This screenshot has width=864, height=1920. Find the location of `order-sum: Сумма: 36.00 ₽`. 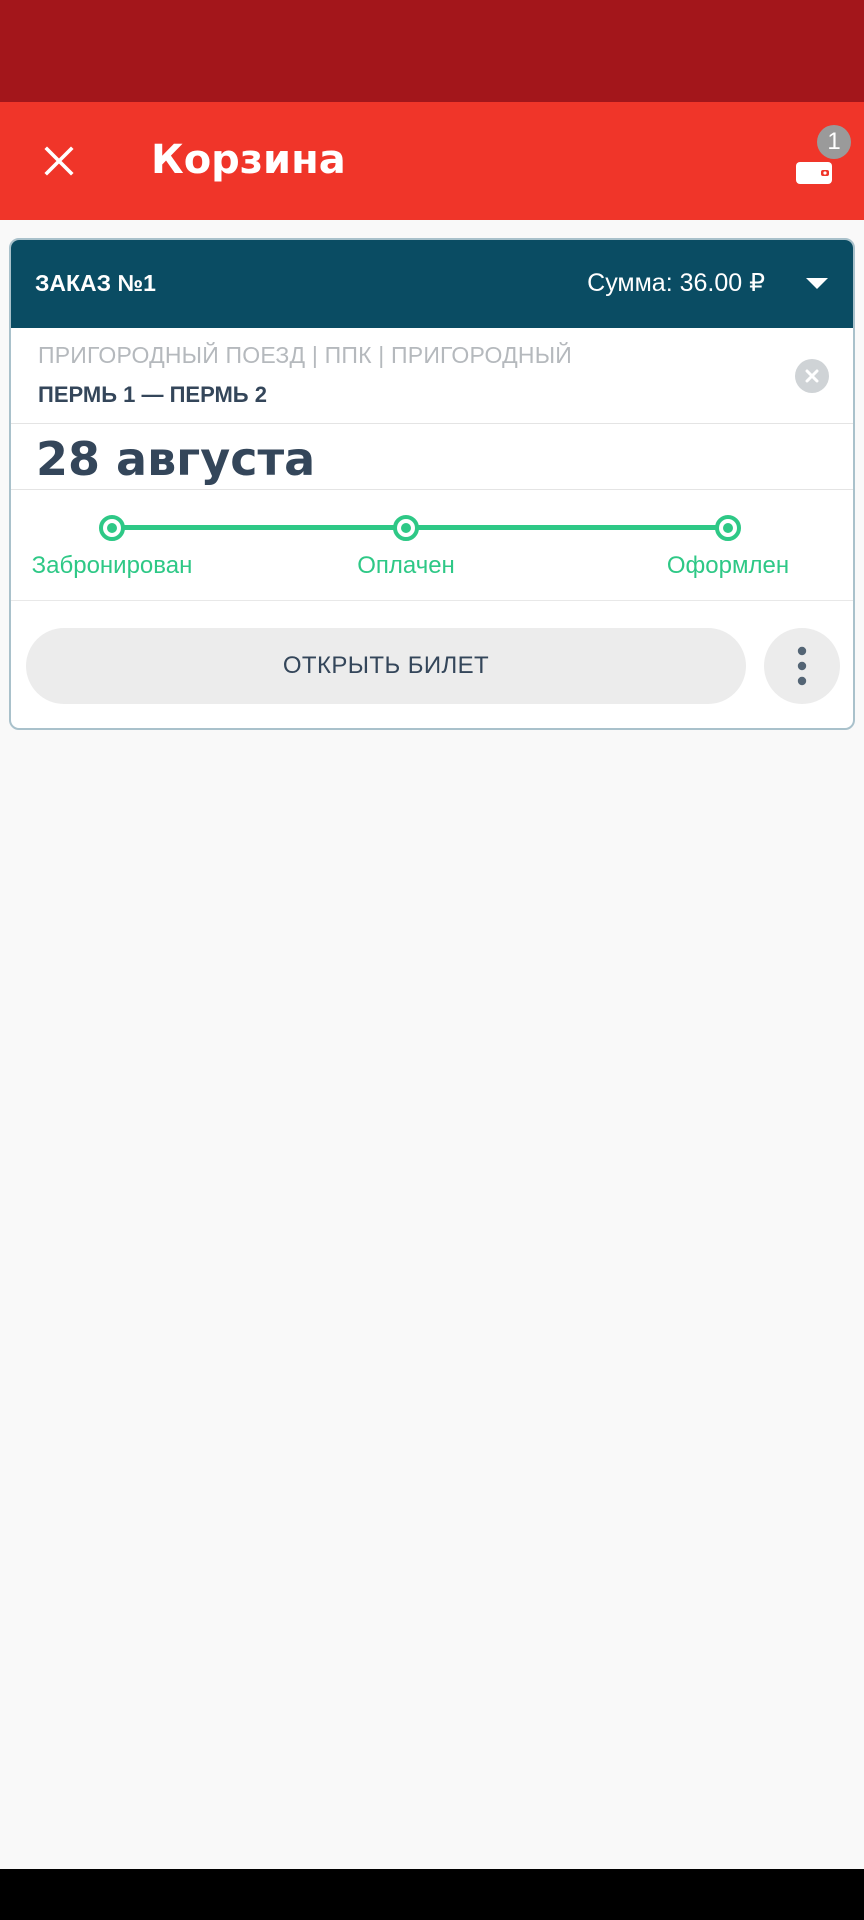

order-sum: Сумма: 36.00 ₽ is located at coordinates (676, 283).